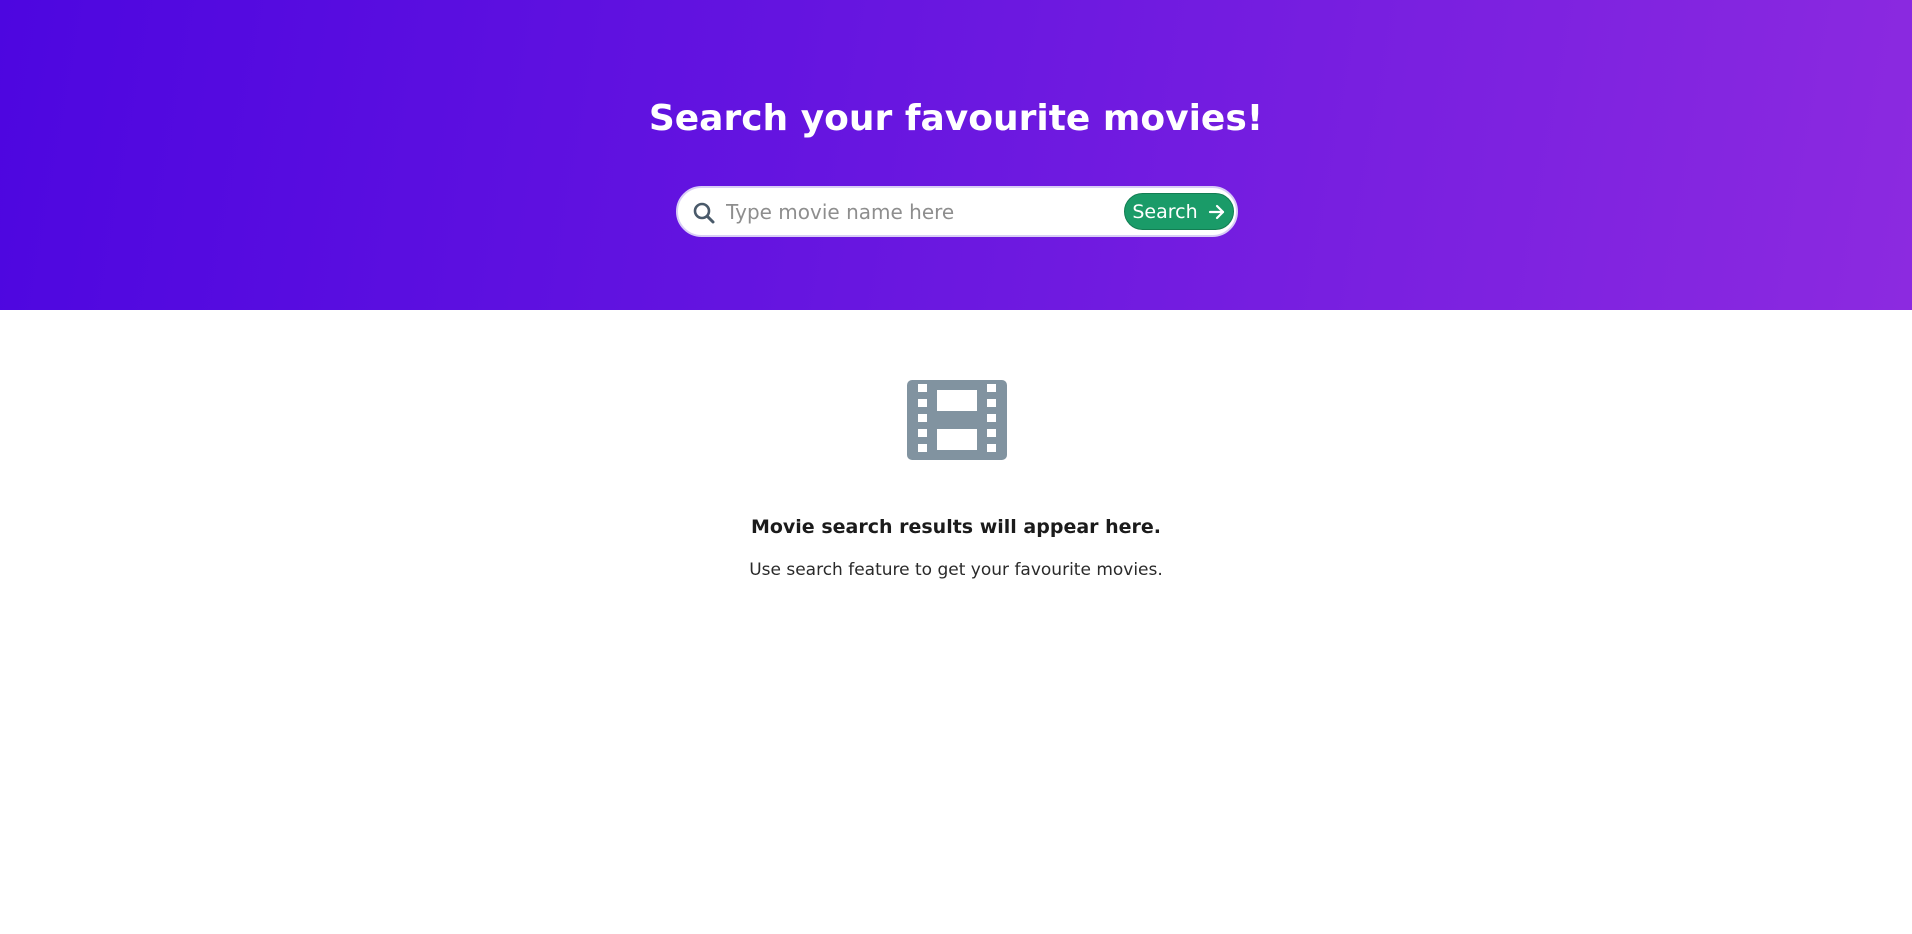  Describe the element at coordinates (926, 212) in the screenshot. I see `search-input` at that location.